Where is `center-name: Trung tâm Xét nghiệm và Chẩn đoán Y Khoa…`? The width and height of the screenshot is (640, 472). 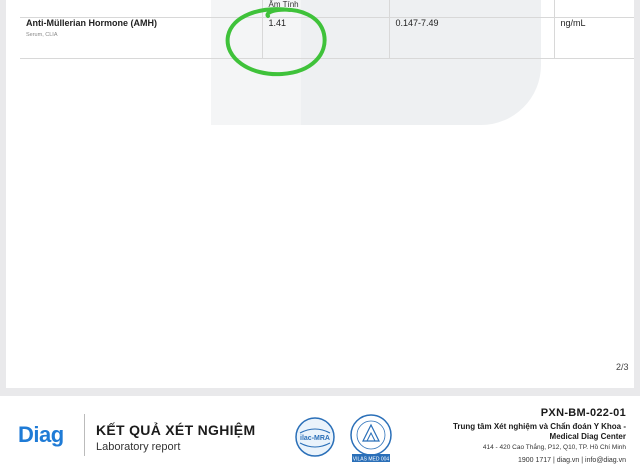
center-name: Trung tâm Xét nghiệm và Chẩn đoán Y Khoa… is located at coordinates (539, 431).